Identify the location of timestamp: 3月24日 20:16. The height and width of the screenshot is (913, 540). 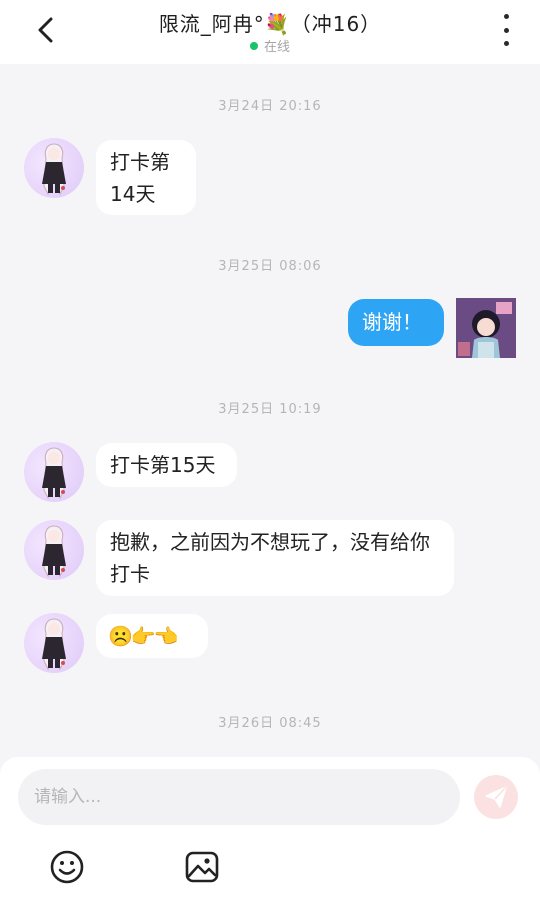
(270, 106).